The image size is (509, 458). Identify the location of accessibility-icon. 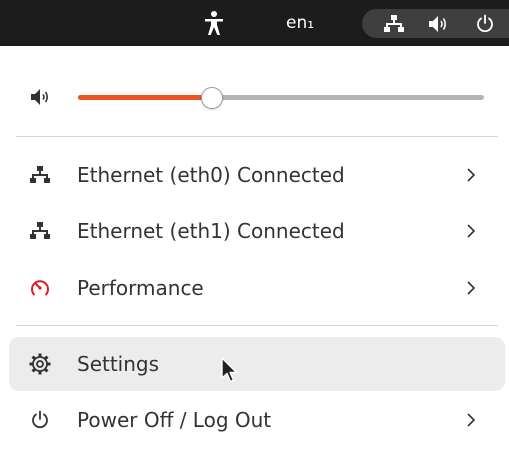
(214, 23).